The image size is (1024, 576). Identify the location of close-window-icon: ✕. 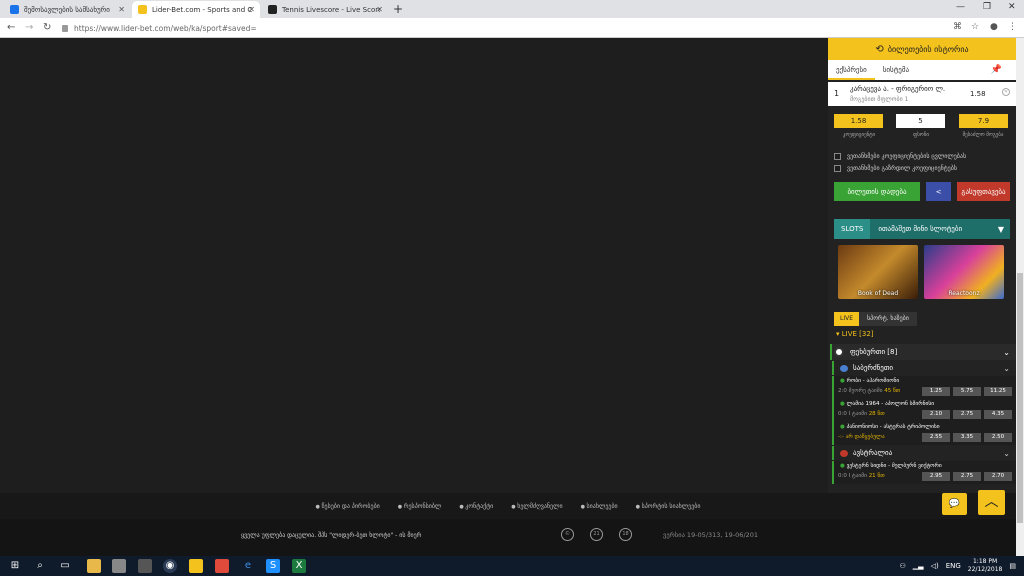
(1012, 7).